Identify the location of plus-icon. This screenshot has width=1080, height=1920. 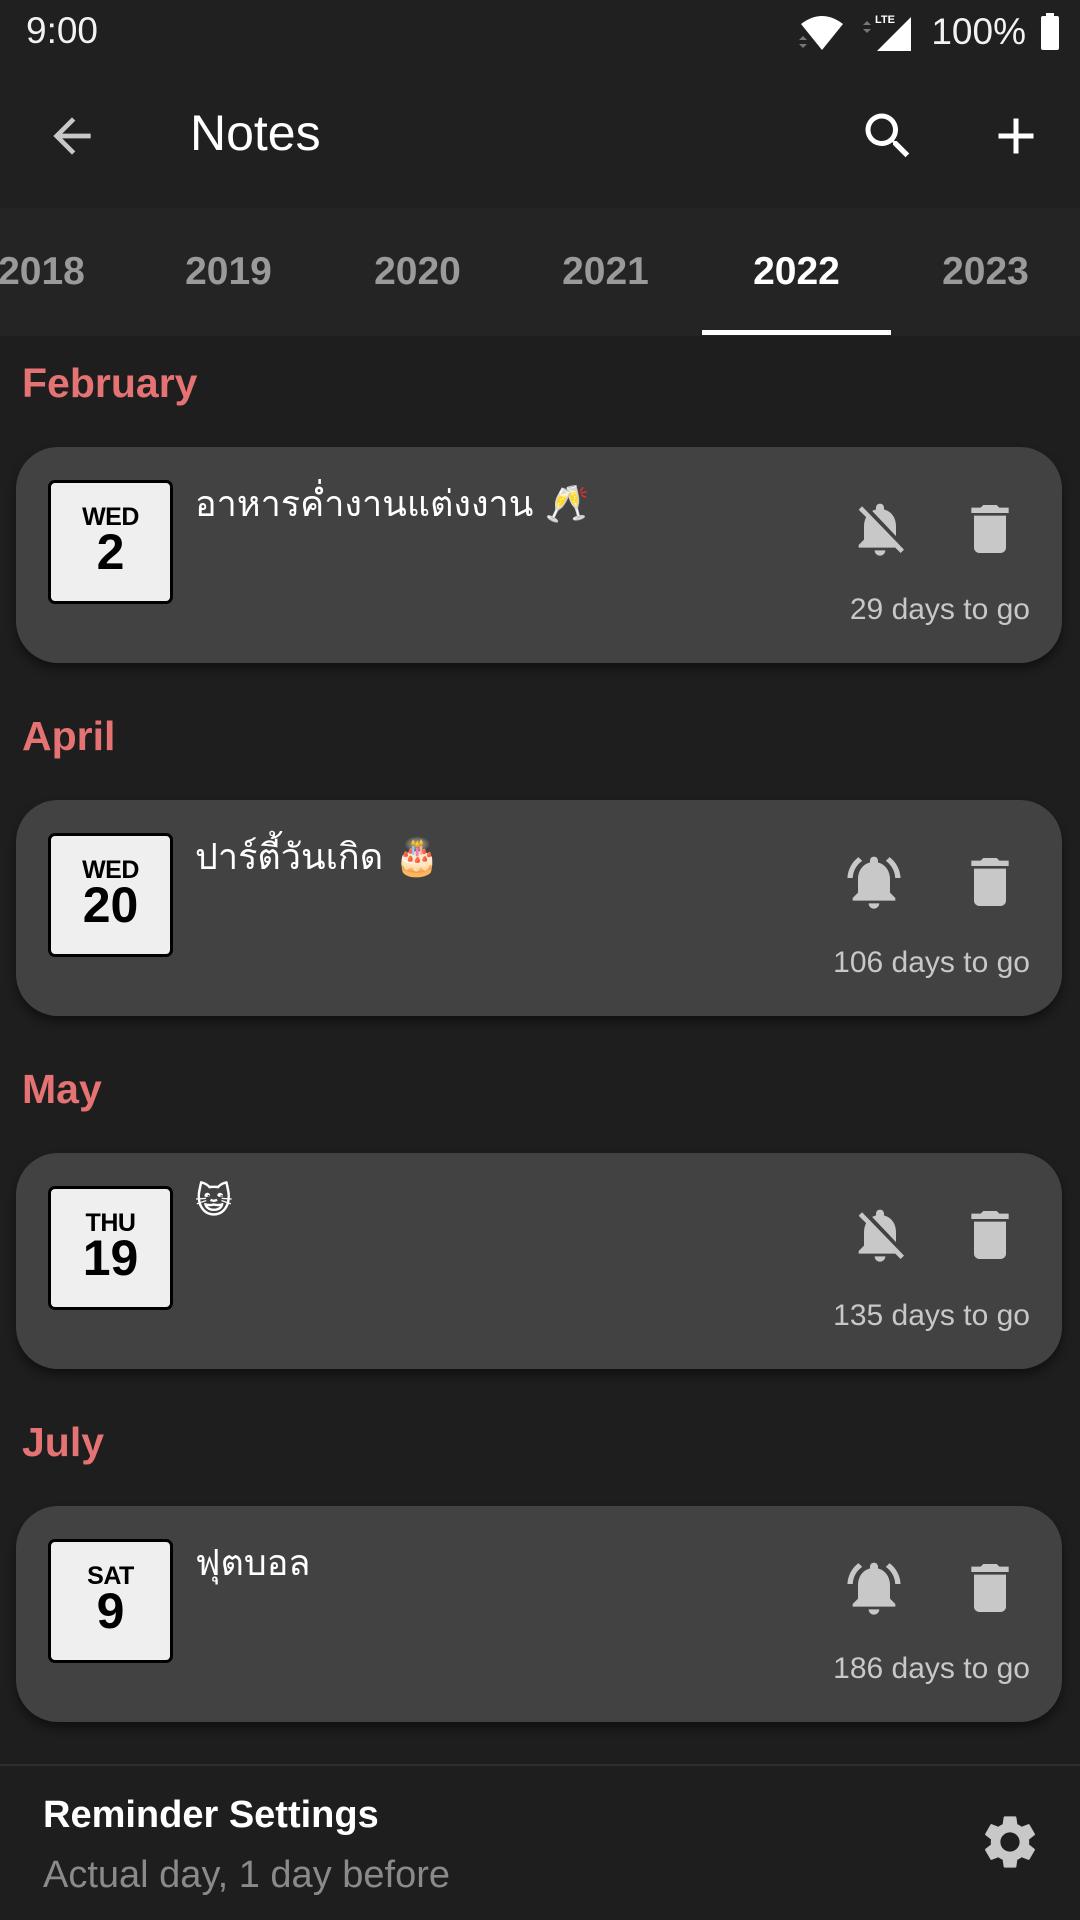
(1016, 136).